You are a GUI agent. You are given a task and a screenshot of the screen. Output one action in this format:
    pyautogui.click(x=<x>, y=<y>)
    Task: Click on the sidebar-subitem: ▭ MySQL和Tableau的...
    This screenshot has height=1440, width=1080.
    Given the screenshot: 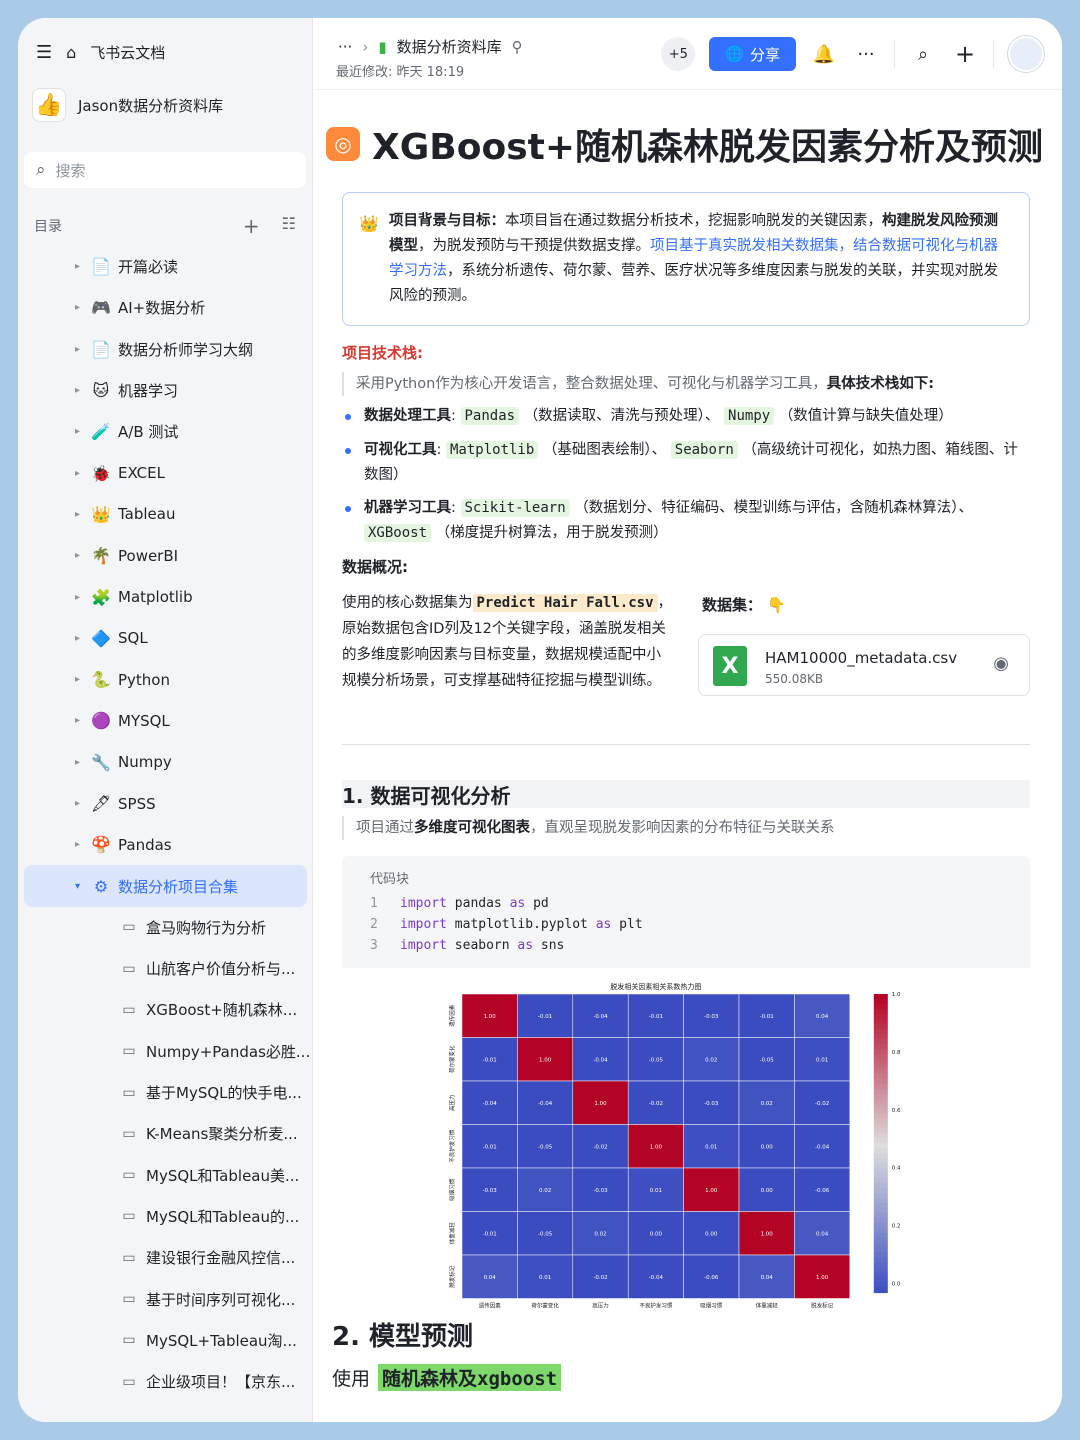 What is the action you would take?
    pyautogui.click(x=165, y=1216)
    